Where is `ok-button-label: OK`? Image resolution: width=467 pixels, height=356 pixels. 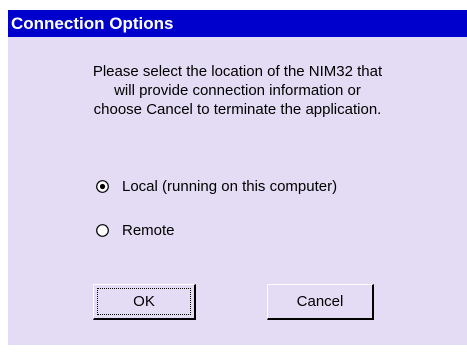
ok-button-label: OK is located at coordinates (144, 301).